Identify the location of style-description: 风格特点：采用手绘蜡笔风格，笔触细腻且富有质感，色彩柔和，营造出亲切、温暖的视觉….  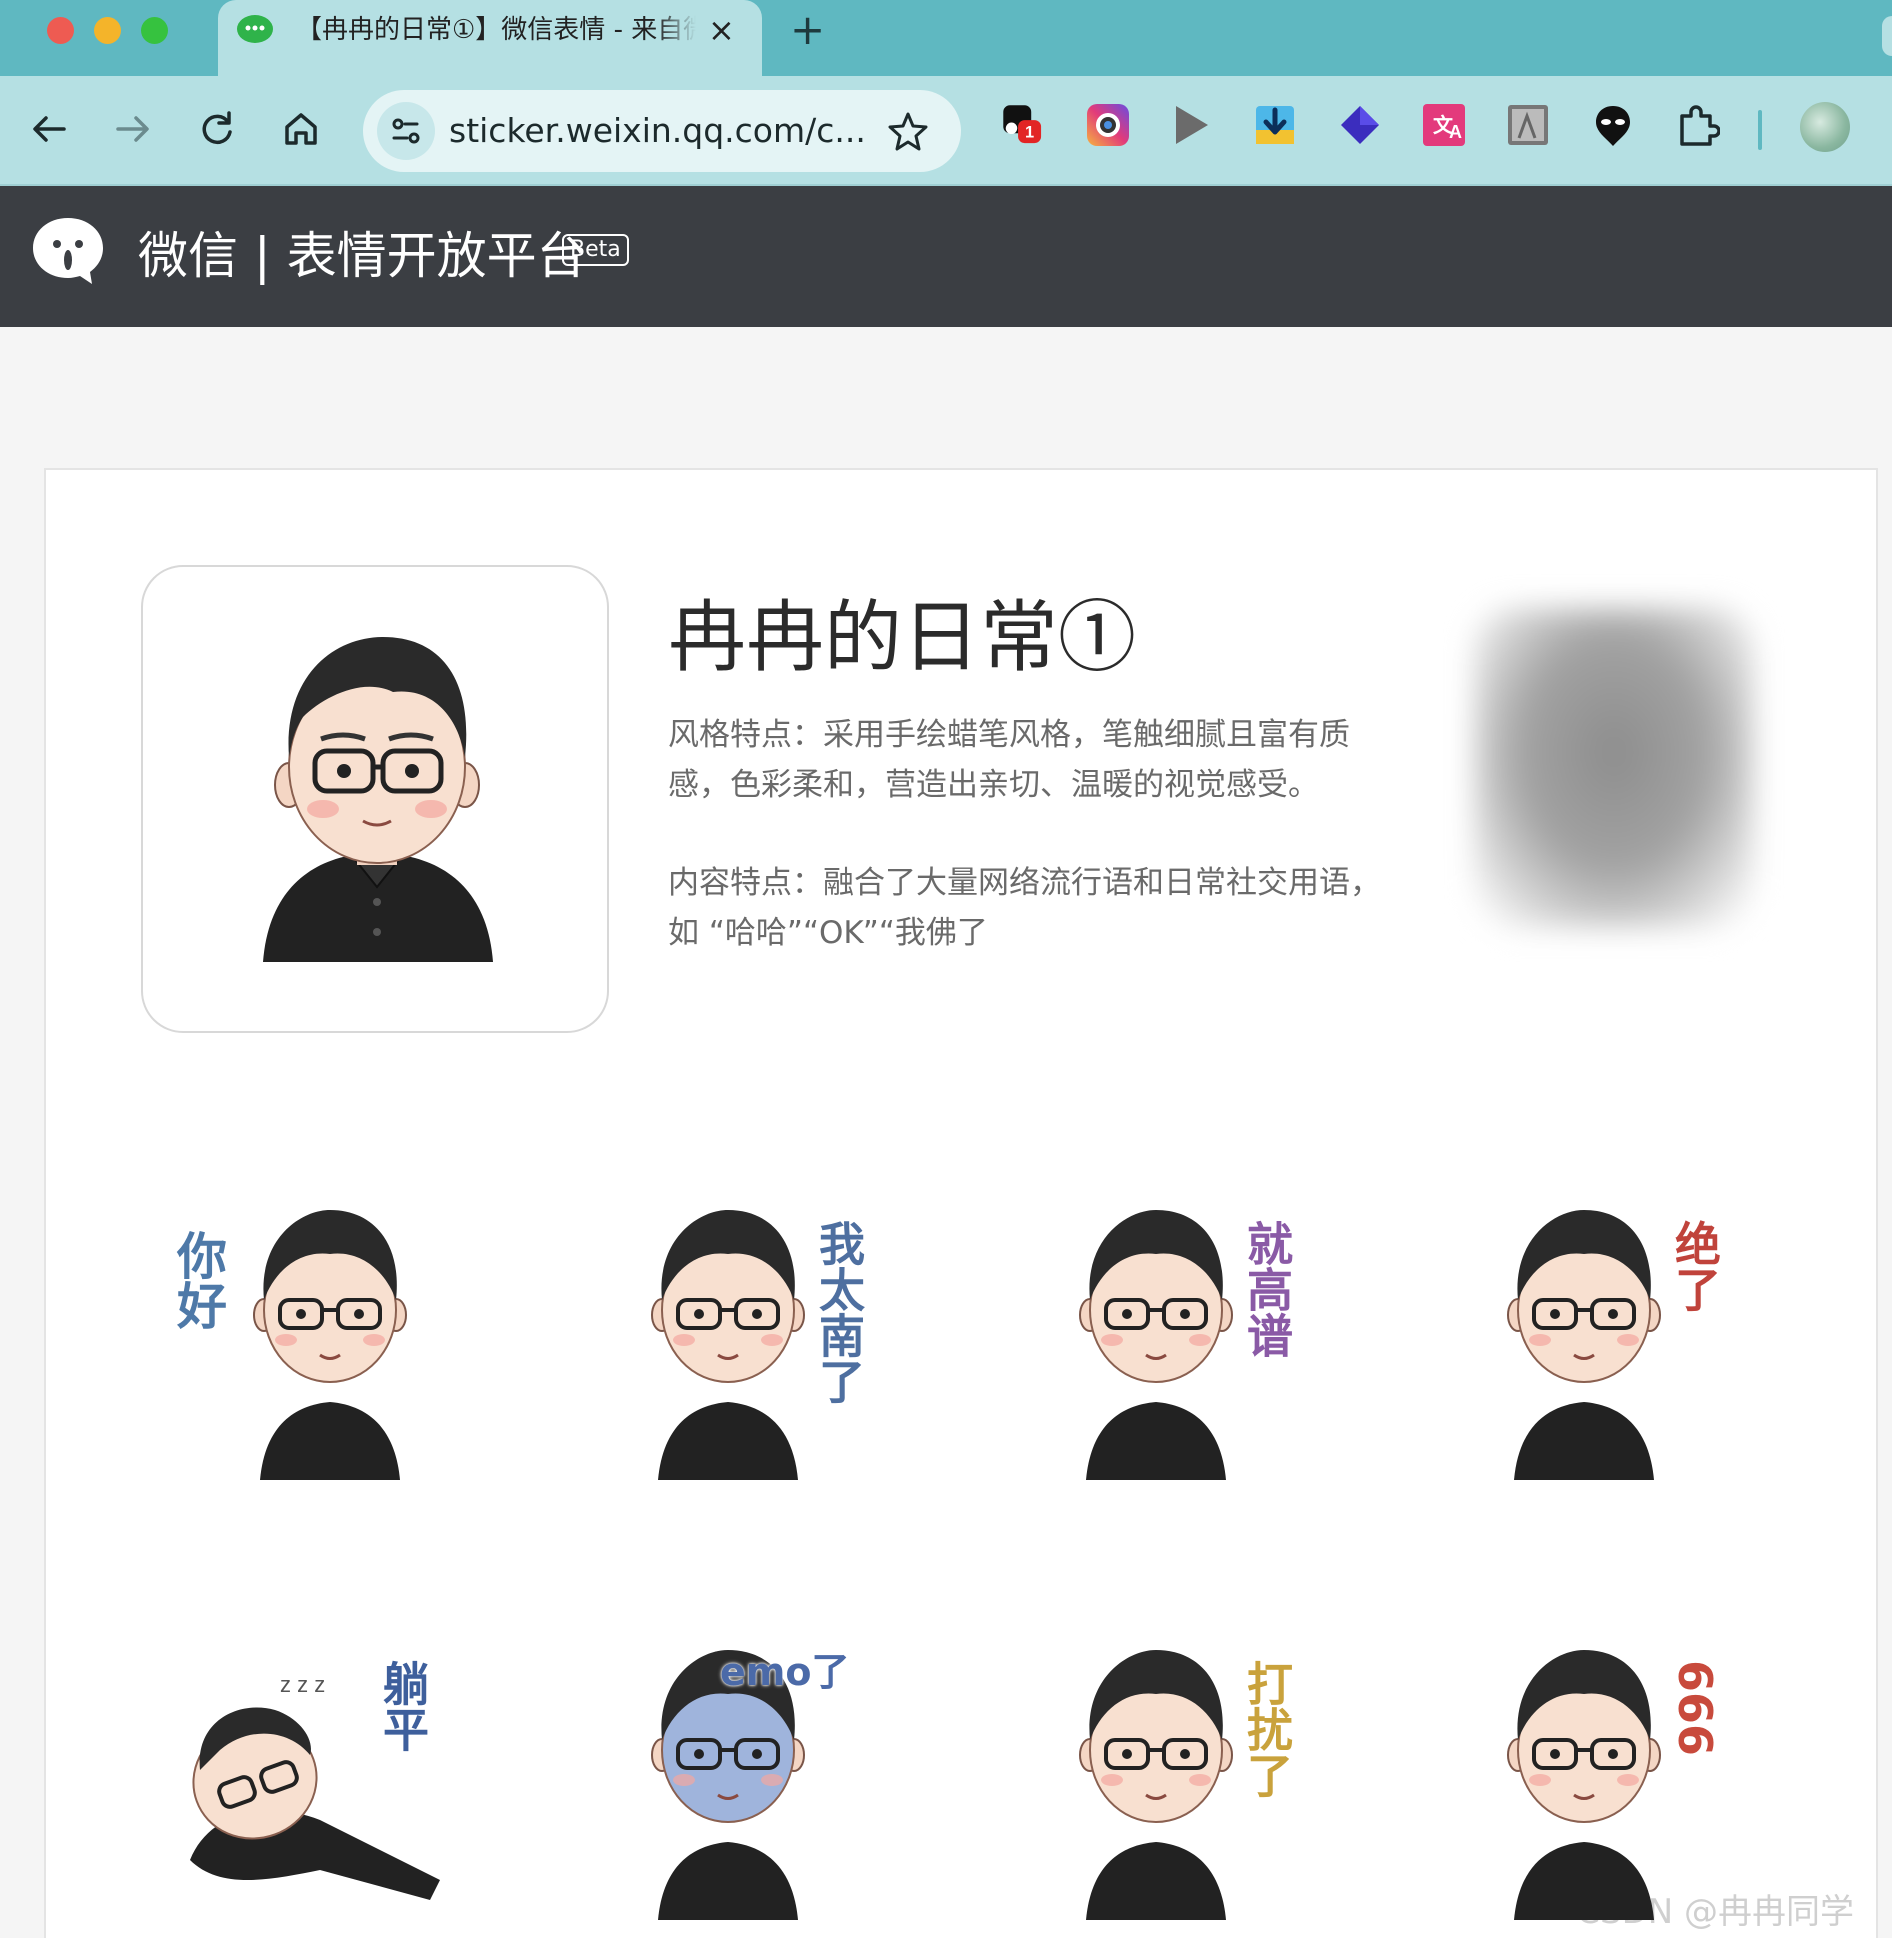
(1009, 760).